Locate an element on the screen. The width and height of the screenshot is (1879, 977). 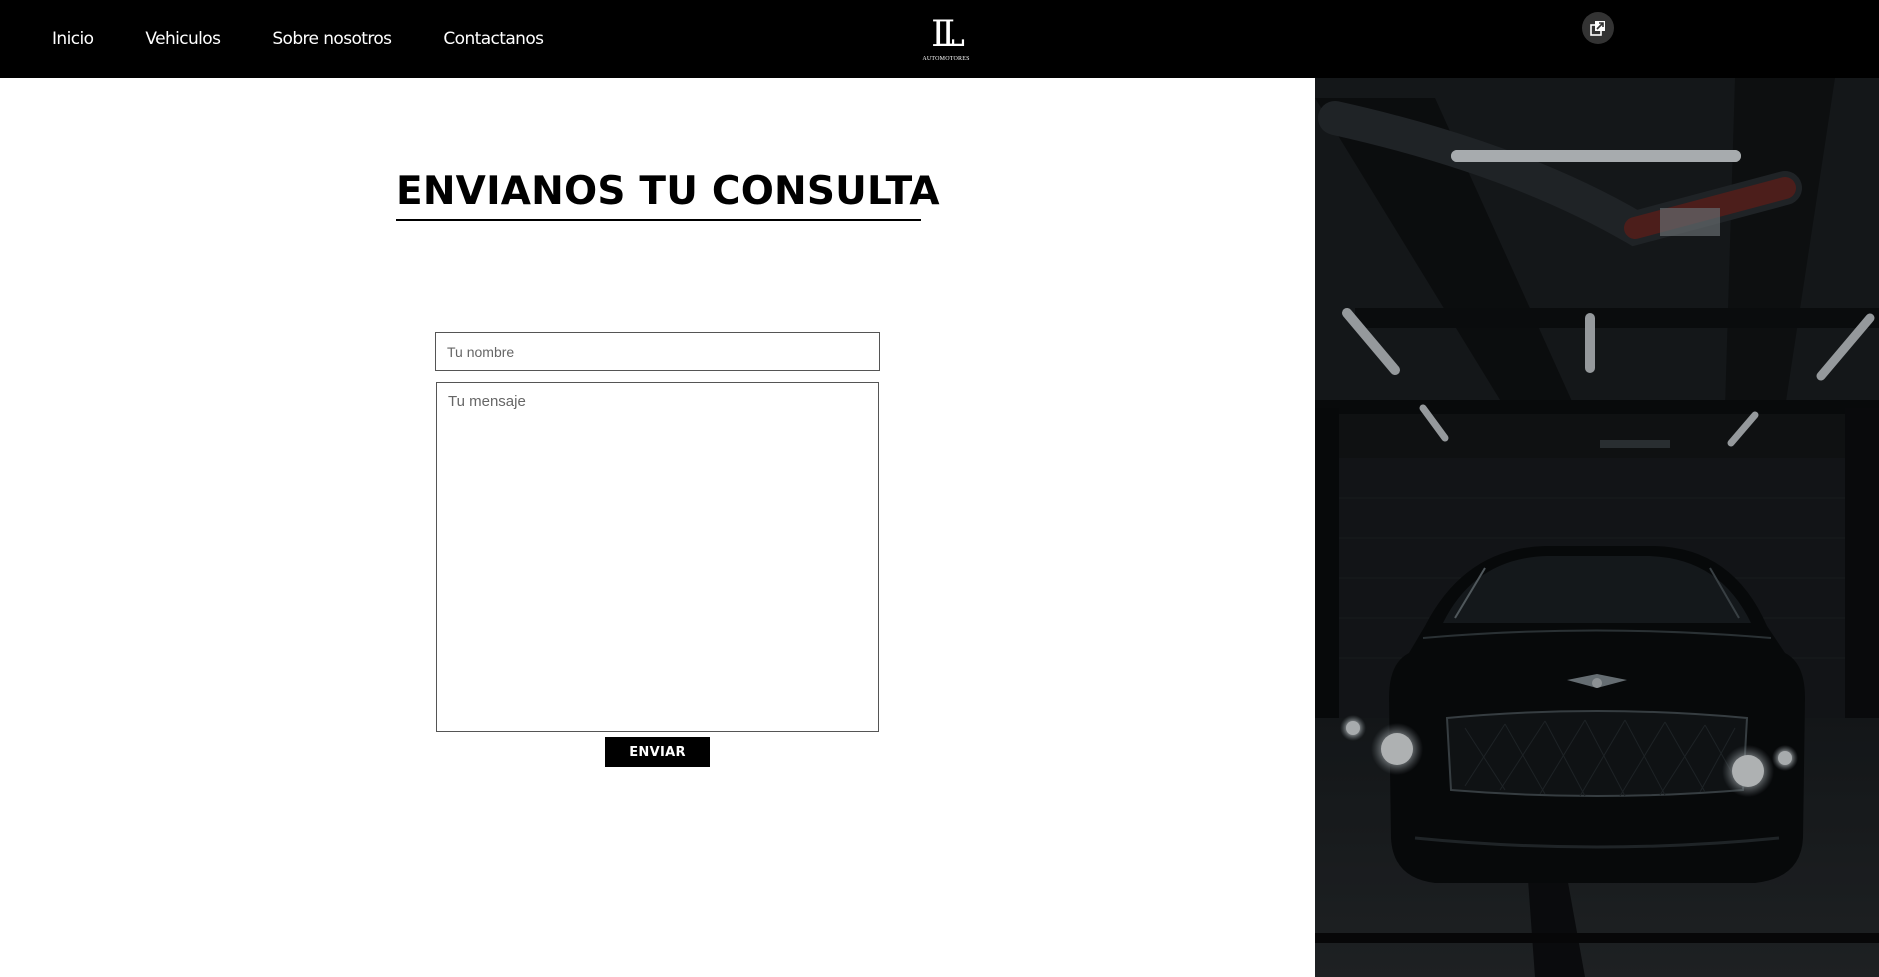
gallery-button is located at coordinates (1598, 28).